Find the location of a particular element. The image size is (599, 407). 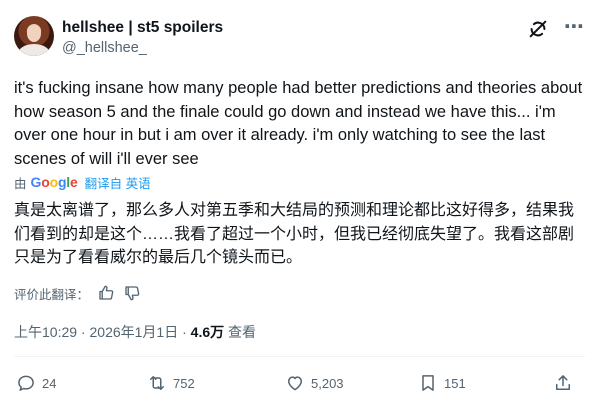

like-icon is located at coordinates (295, 383).